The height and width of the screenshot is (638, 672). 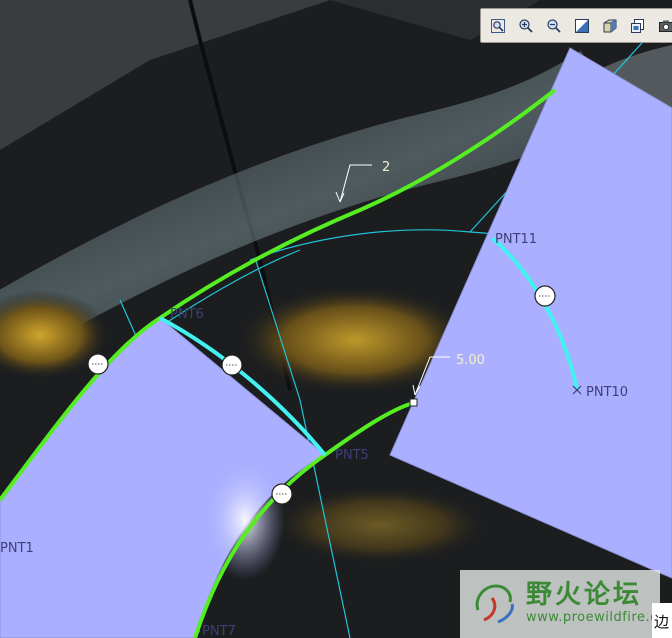 What do you see at coordinates (386, 167) in the screenshot?
I see `dimension-top: 2` at bounding box center [386, 167].